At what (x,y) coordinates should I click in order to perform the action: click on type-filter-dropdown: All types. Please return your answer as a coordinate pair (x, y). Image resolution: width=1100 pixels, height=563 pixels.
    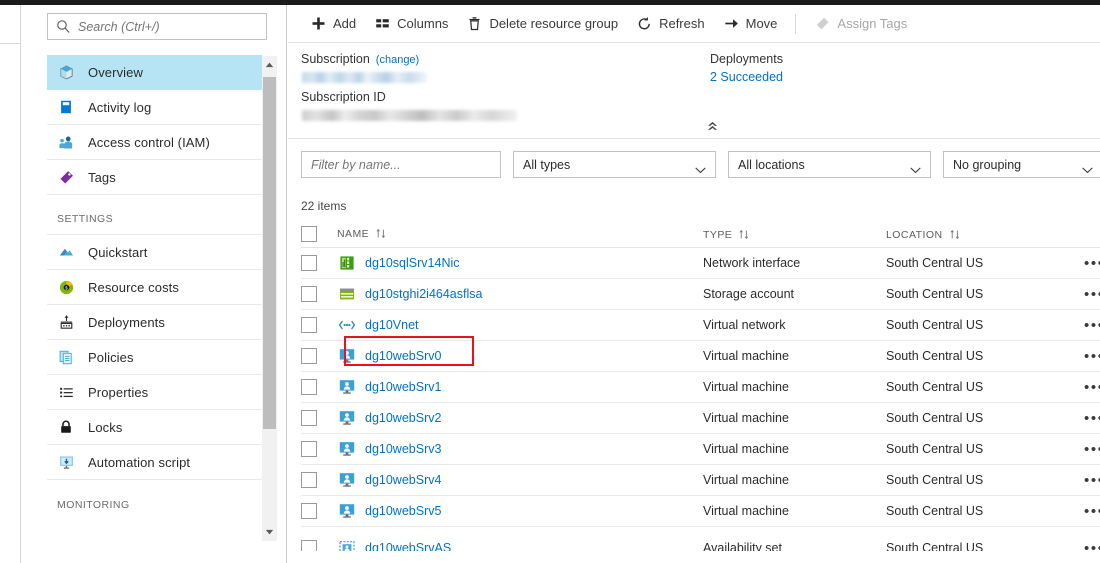
    Looking at the image, I should click on (614, 164).